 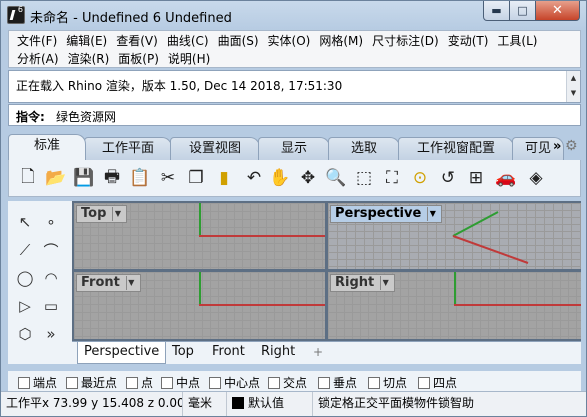 What do you see at coordinates (449, 404) in the screenshot?
I see `status-modes: 锁定格正交平面模物件锁智助` at bounding box center [449, 404].